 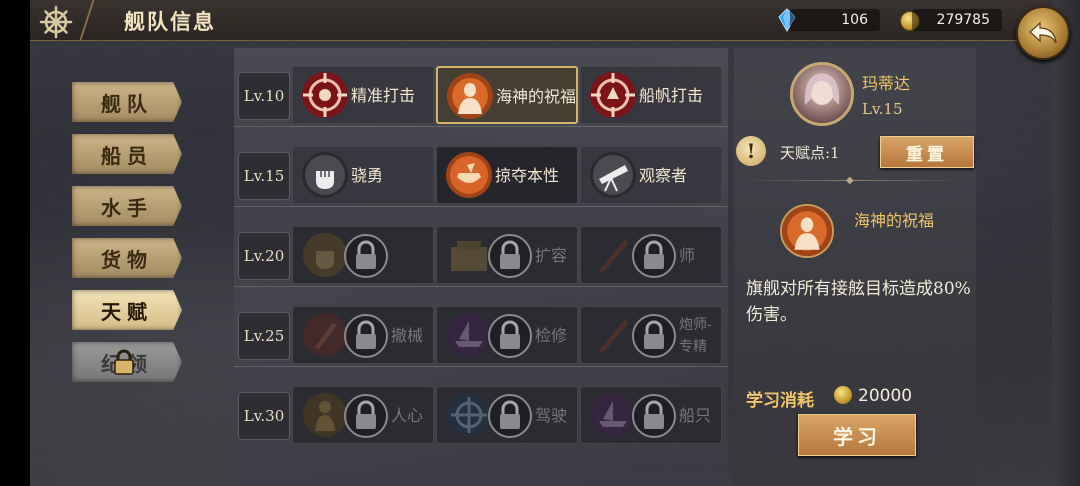 What do you see at coordinates (469, 415) in the screenshot?
I see `helm-icon` at bounding box center [469, 415].